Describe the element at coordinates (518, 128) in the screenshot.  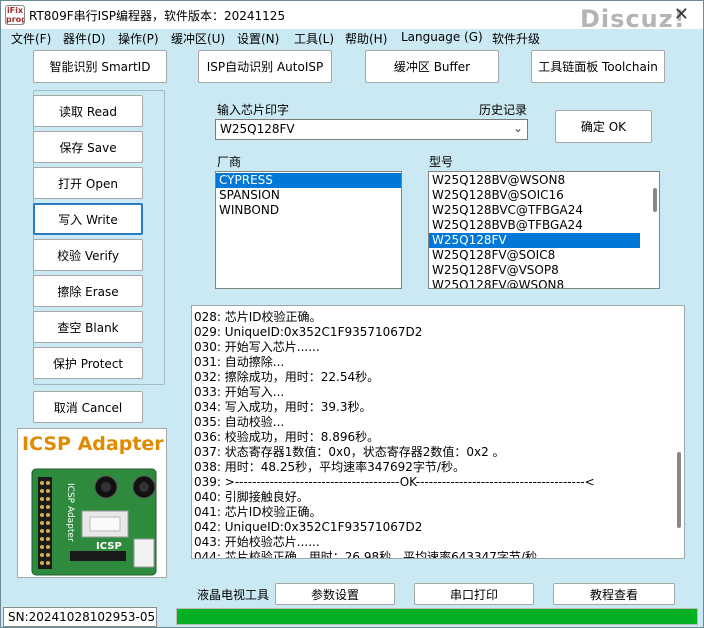
I see `chevron-down-icon: ⌄` at that location.